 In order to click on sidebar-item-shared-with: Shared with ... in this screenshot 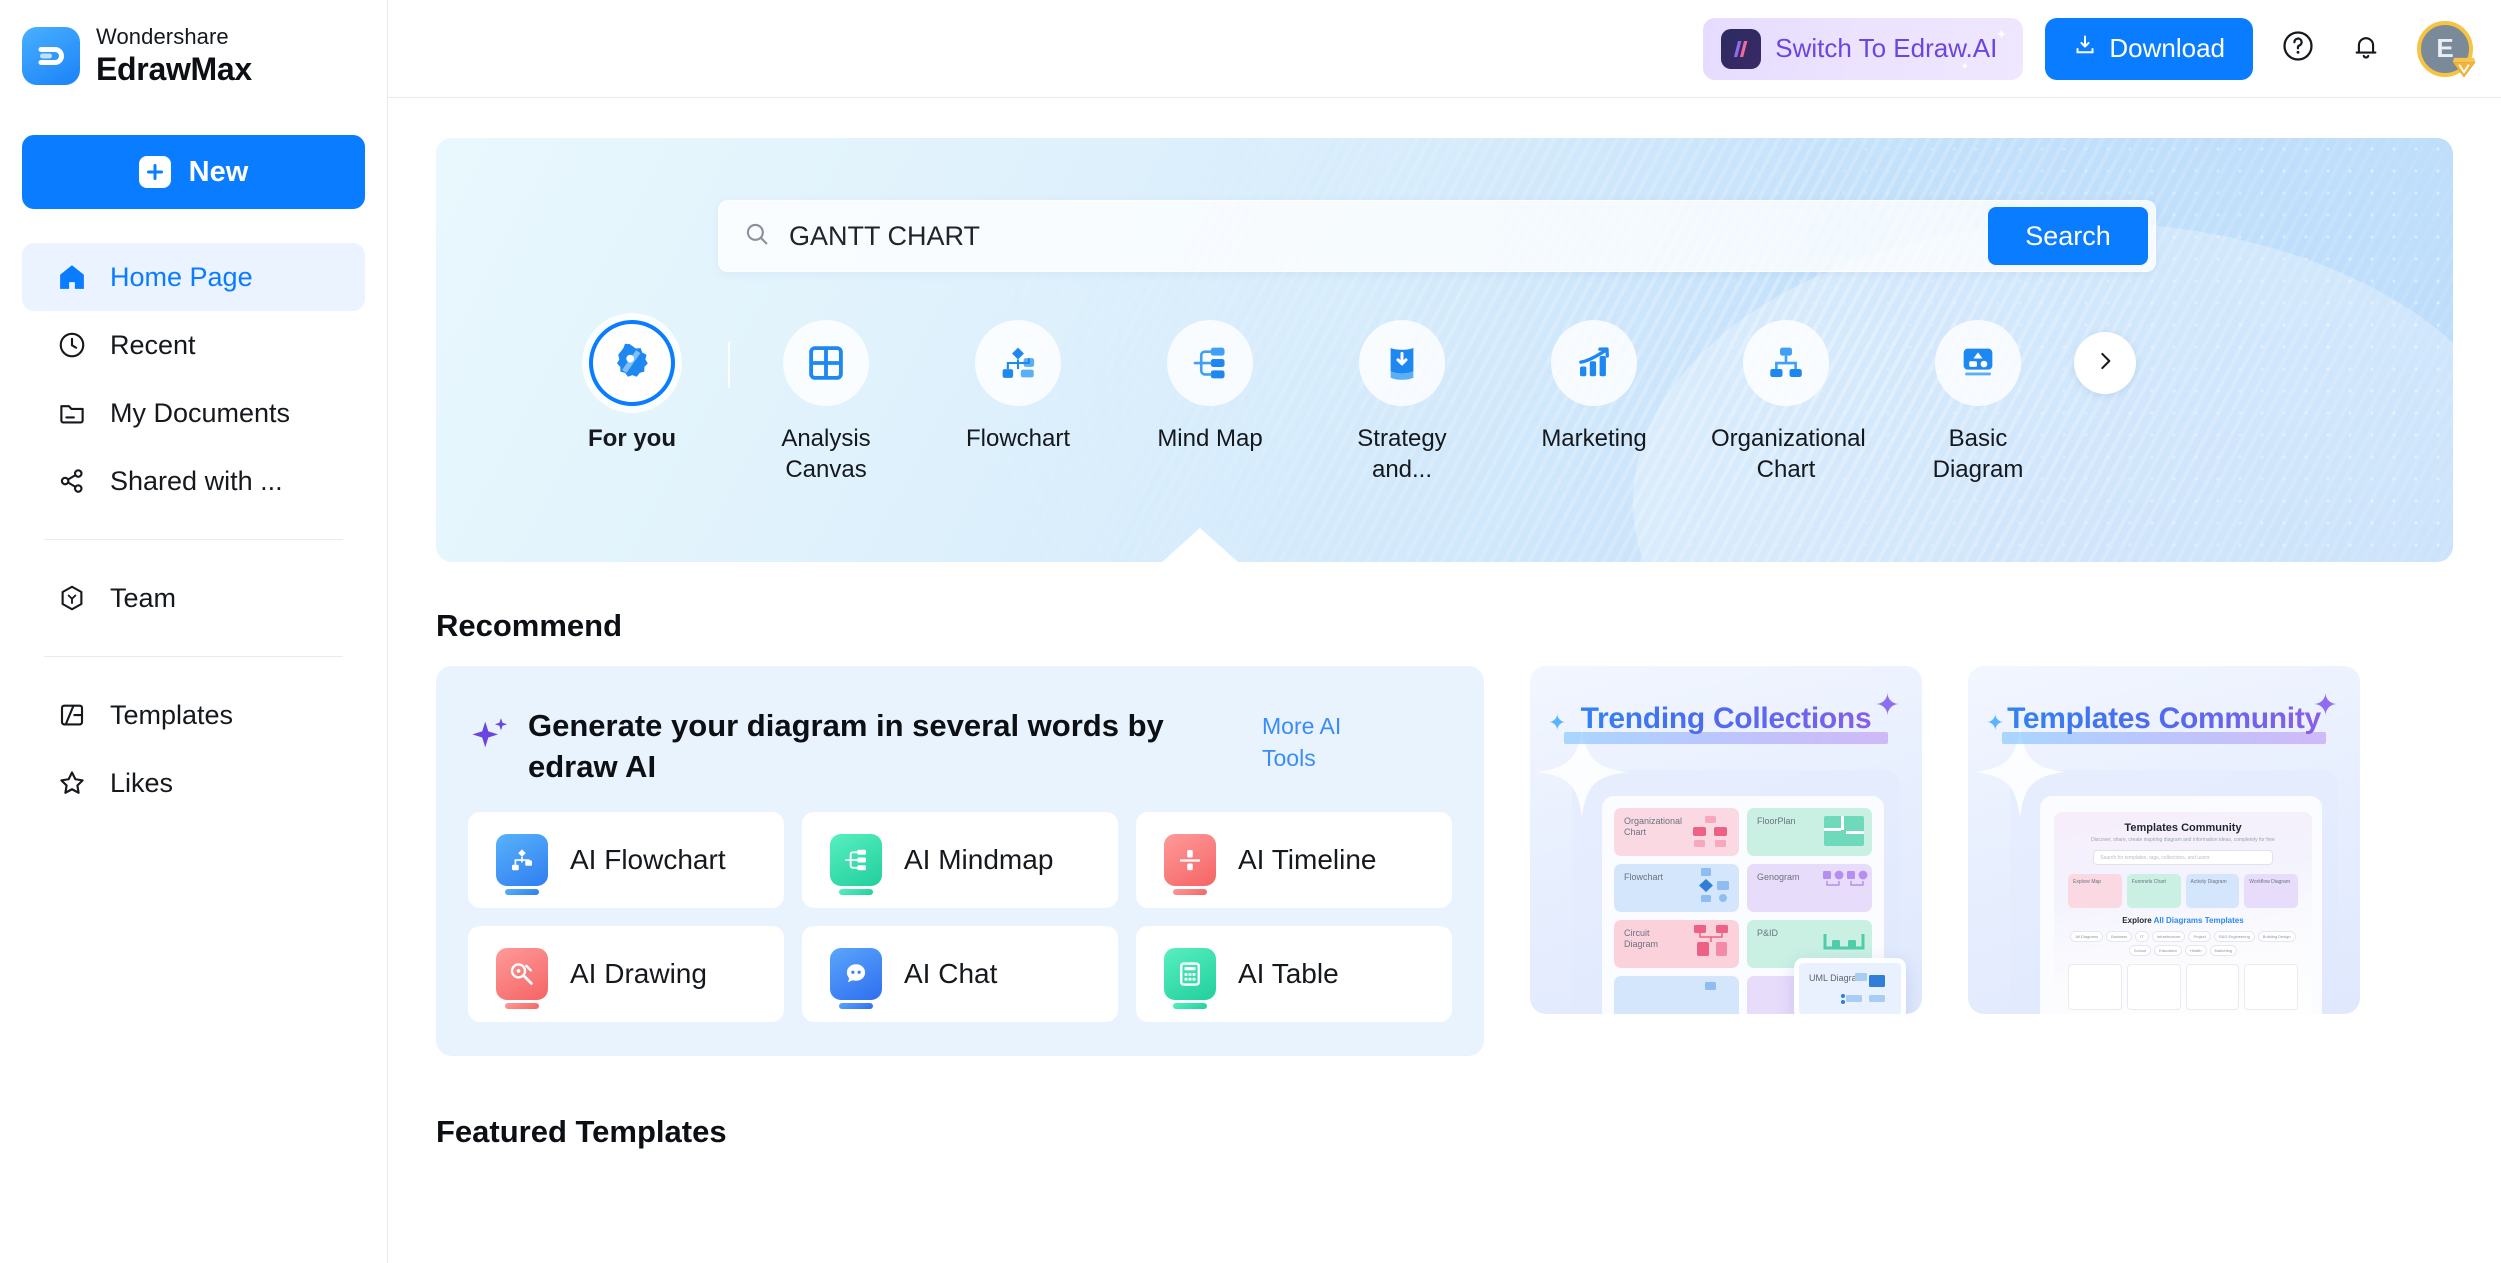, I will do `click(193, 481)`.